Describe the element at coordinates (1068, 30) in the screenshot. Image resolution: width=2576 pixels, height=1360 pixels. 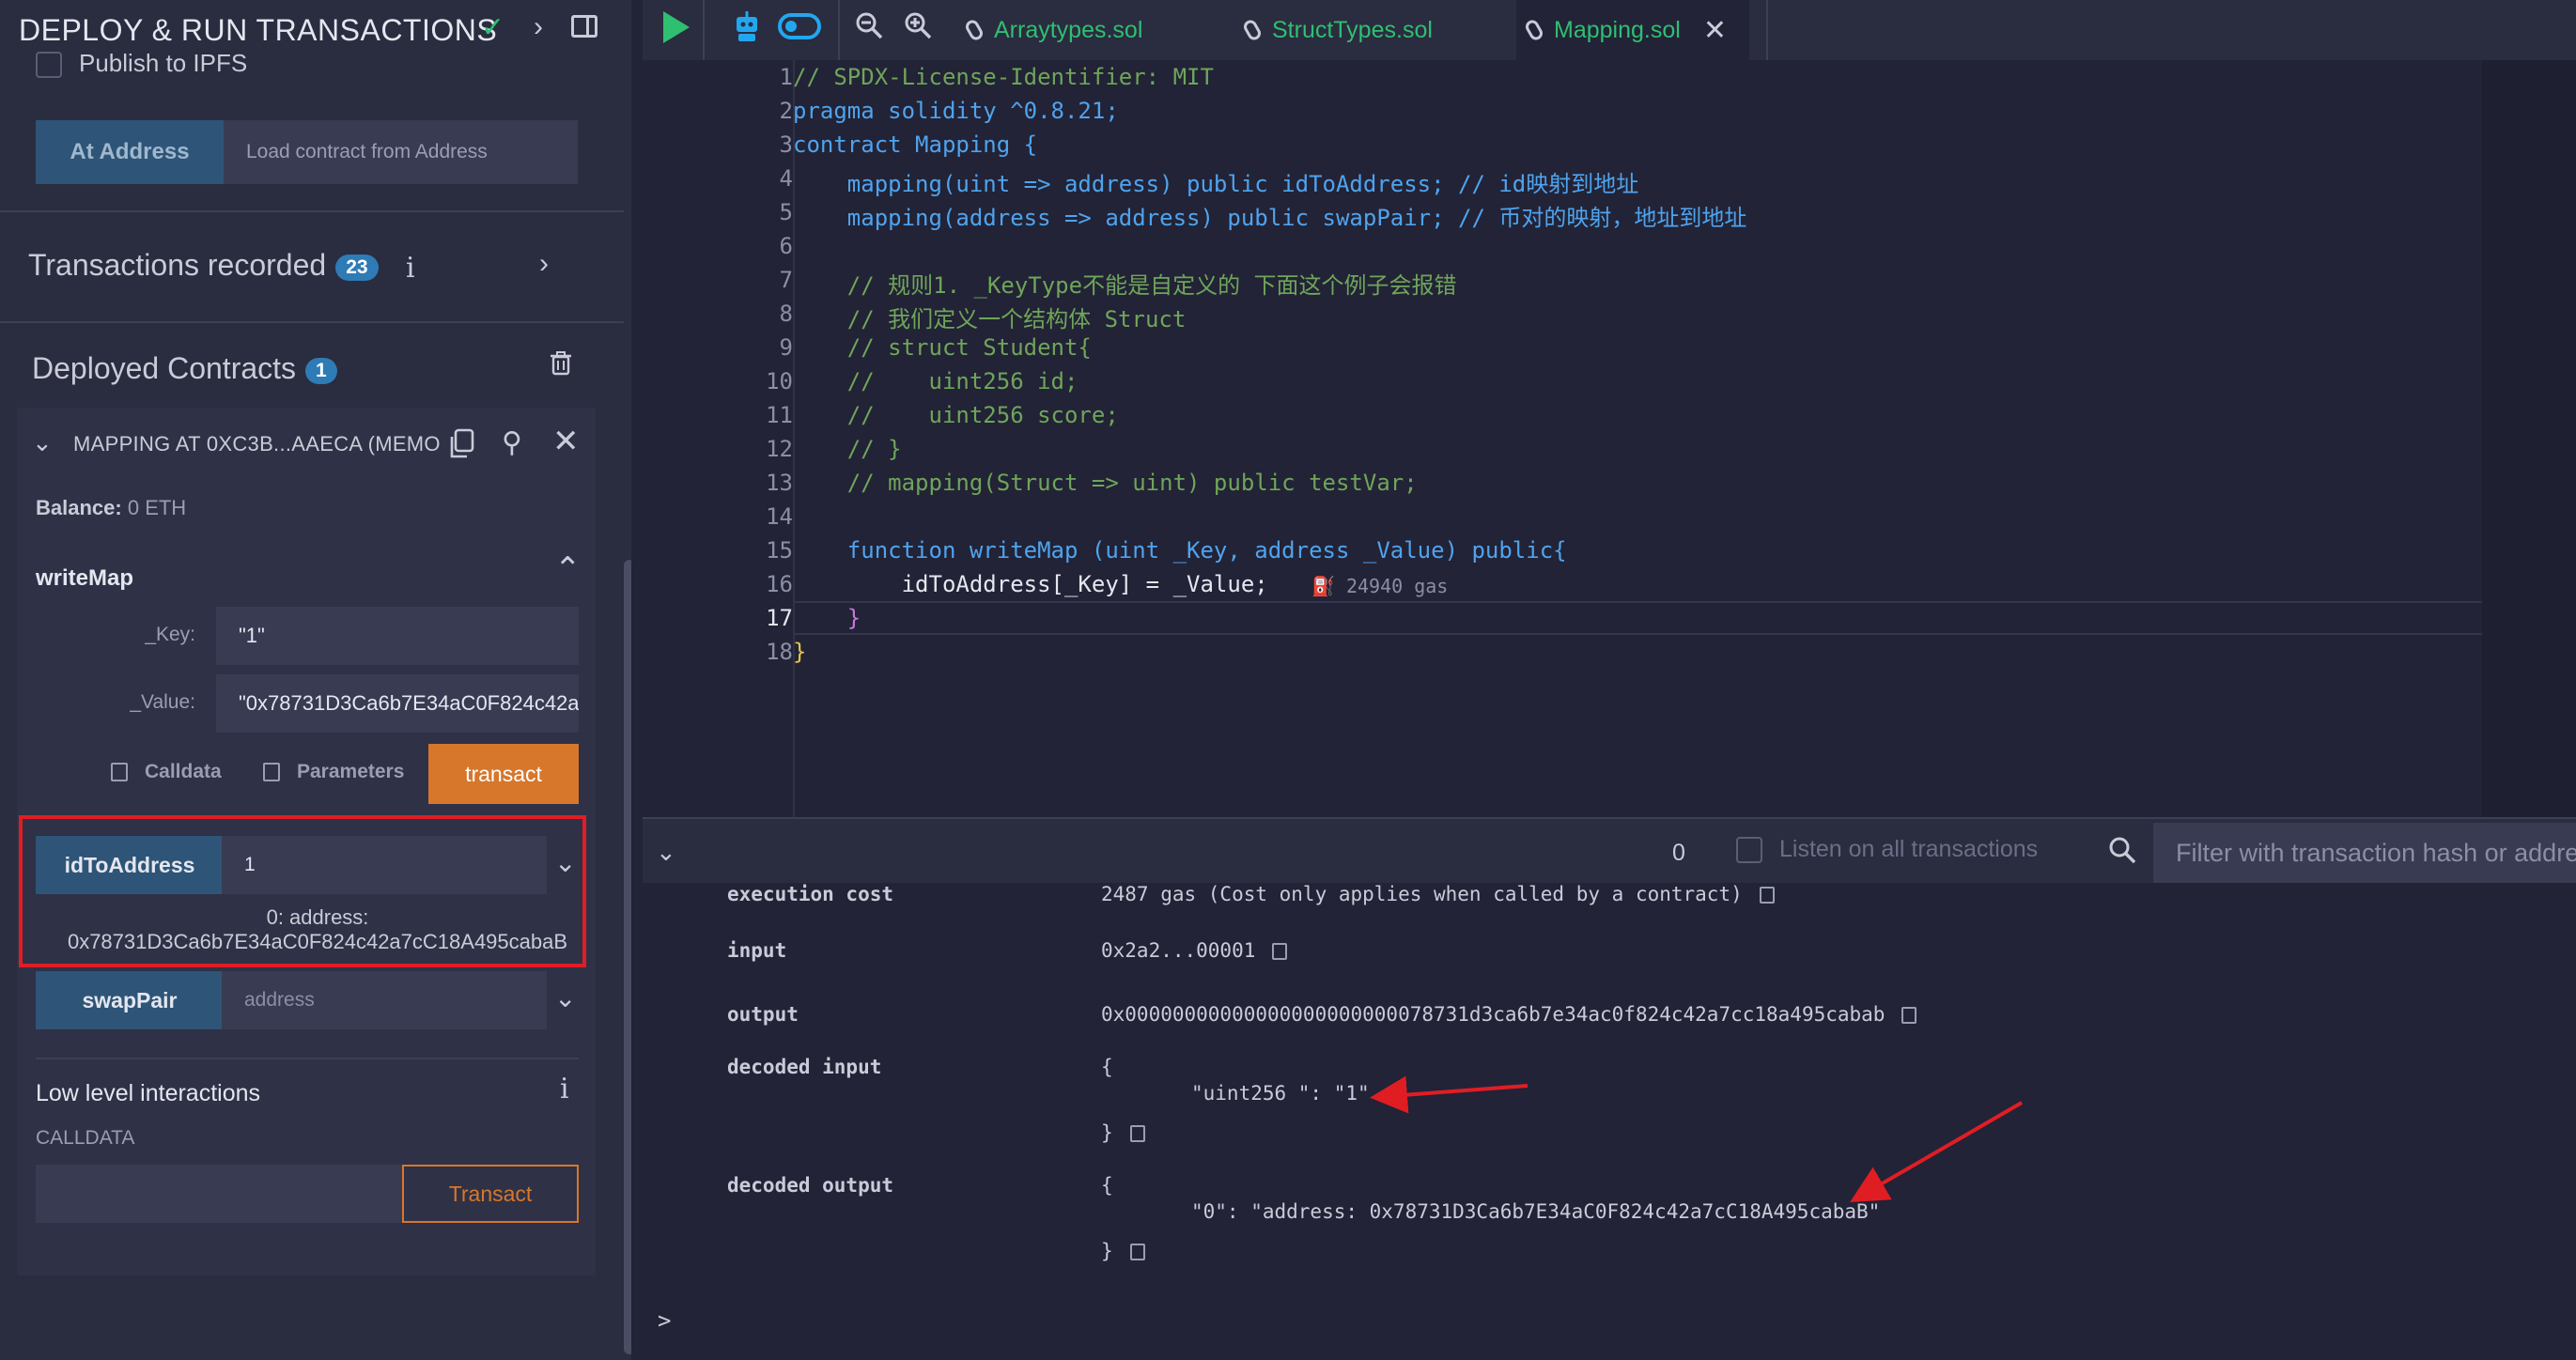
I see `tab-label: Arraytypes.sol` at that location.